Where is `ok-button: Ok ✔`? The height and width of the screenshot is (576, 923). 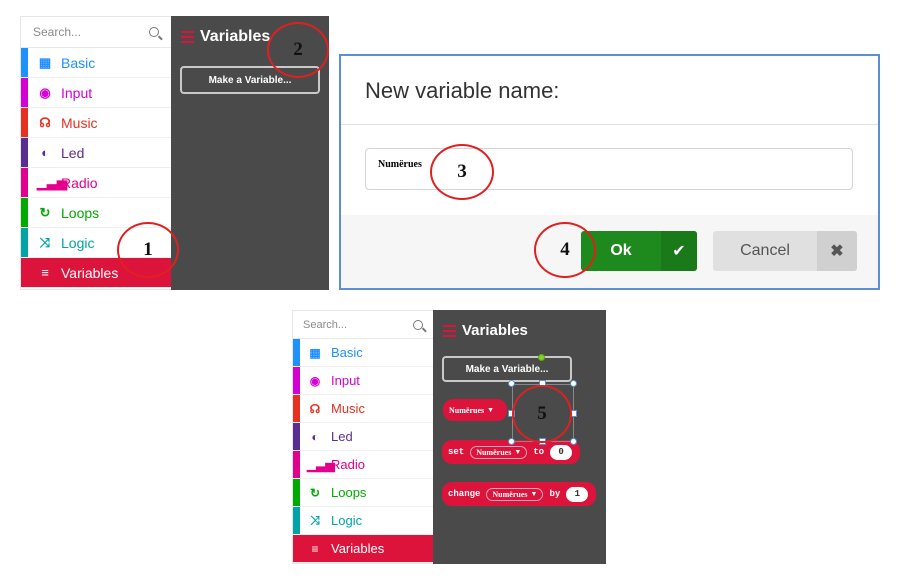 ok-button: Ok ✔ is located at coordinates (639, 251).